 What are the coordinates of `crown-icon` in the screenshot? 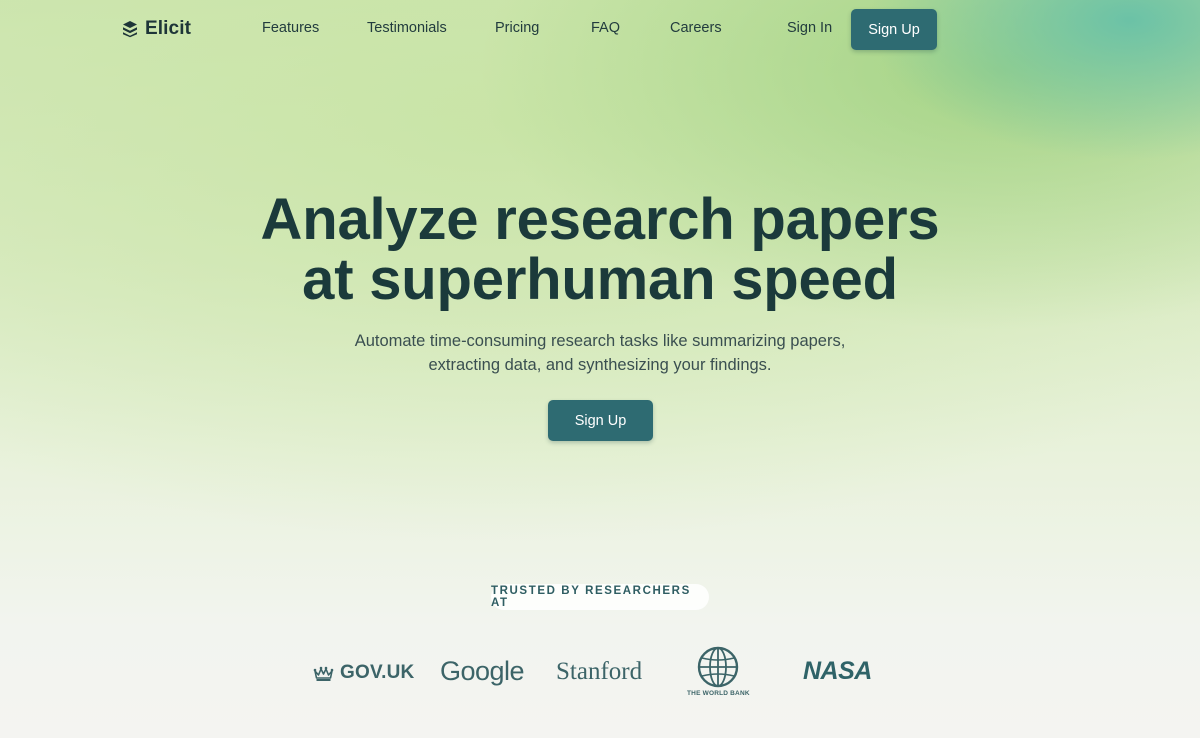 It's located at (323, 673).